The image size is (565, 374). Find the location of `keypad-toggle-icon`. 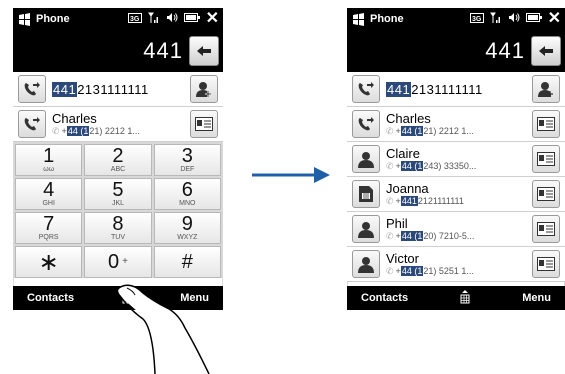

keypad-toggle-icon is located at coordinates (465, 298).